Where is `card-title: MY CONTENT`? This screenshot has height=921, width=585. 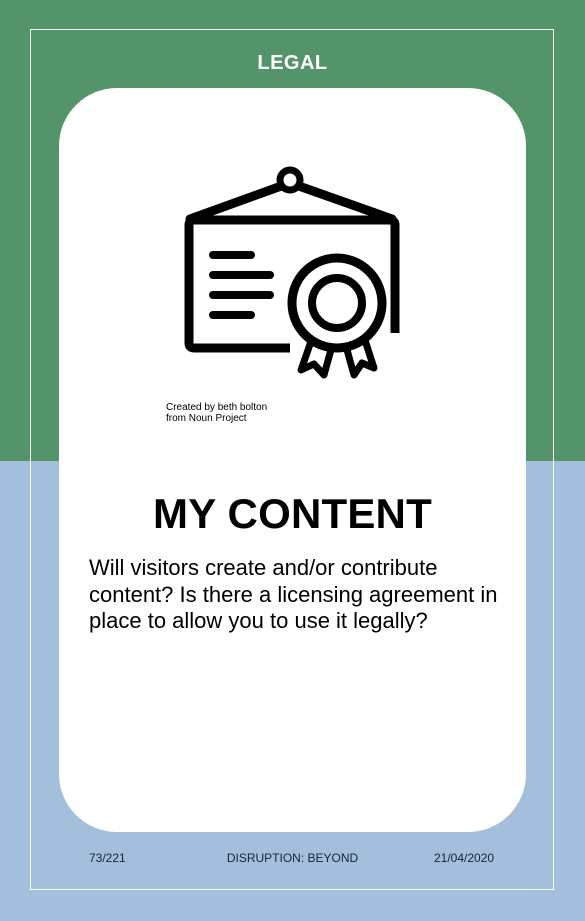 card-title: MY CONTENT is located at coordinates (292, 513).